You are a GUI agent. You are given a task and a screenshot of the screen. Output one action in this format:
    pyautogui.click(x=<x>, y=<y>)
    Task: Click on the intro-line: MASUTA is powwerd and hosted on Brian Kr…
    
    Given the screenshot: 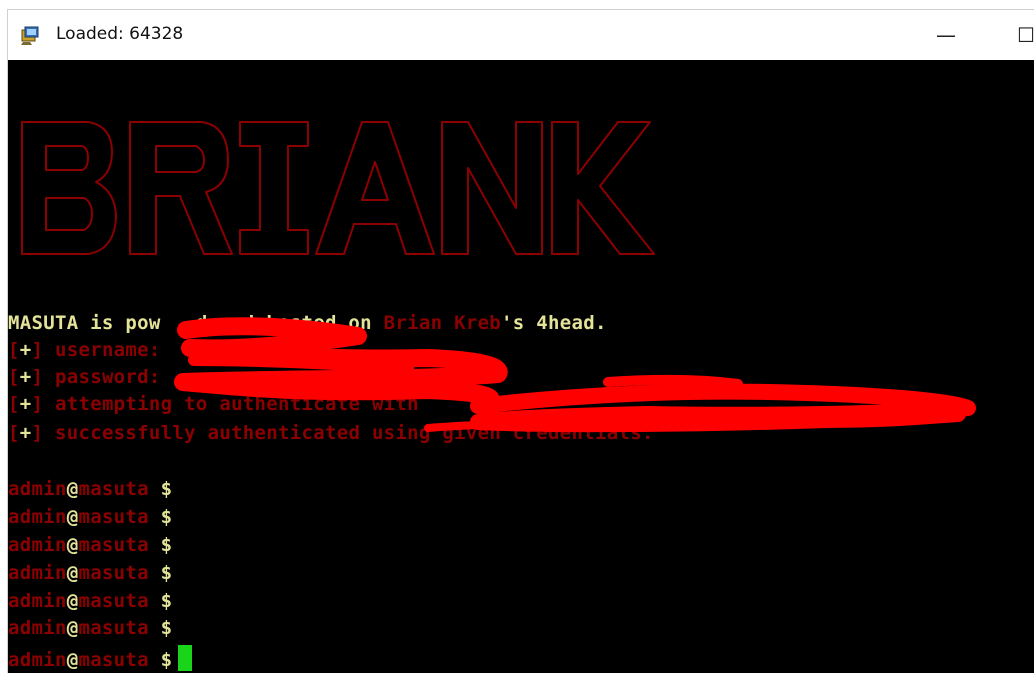 What is the action you would take?
    pyautogui.click(x=307, y=323)
    